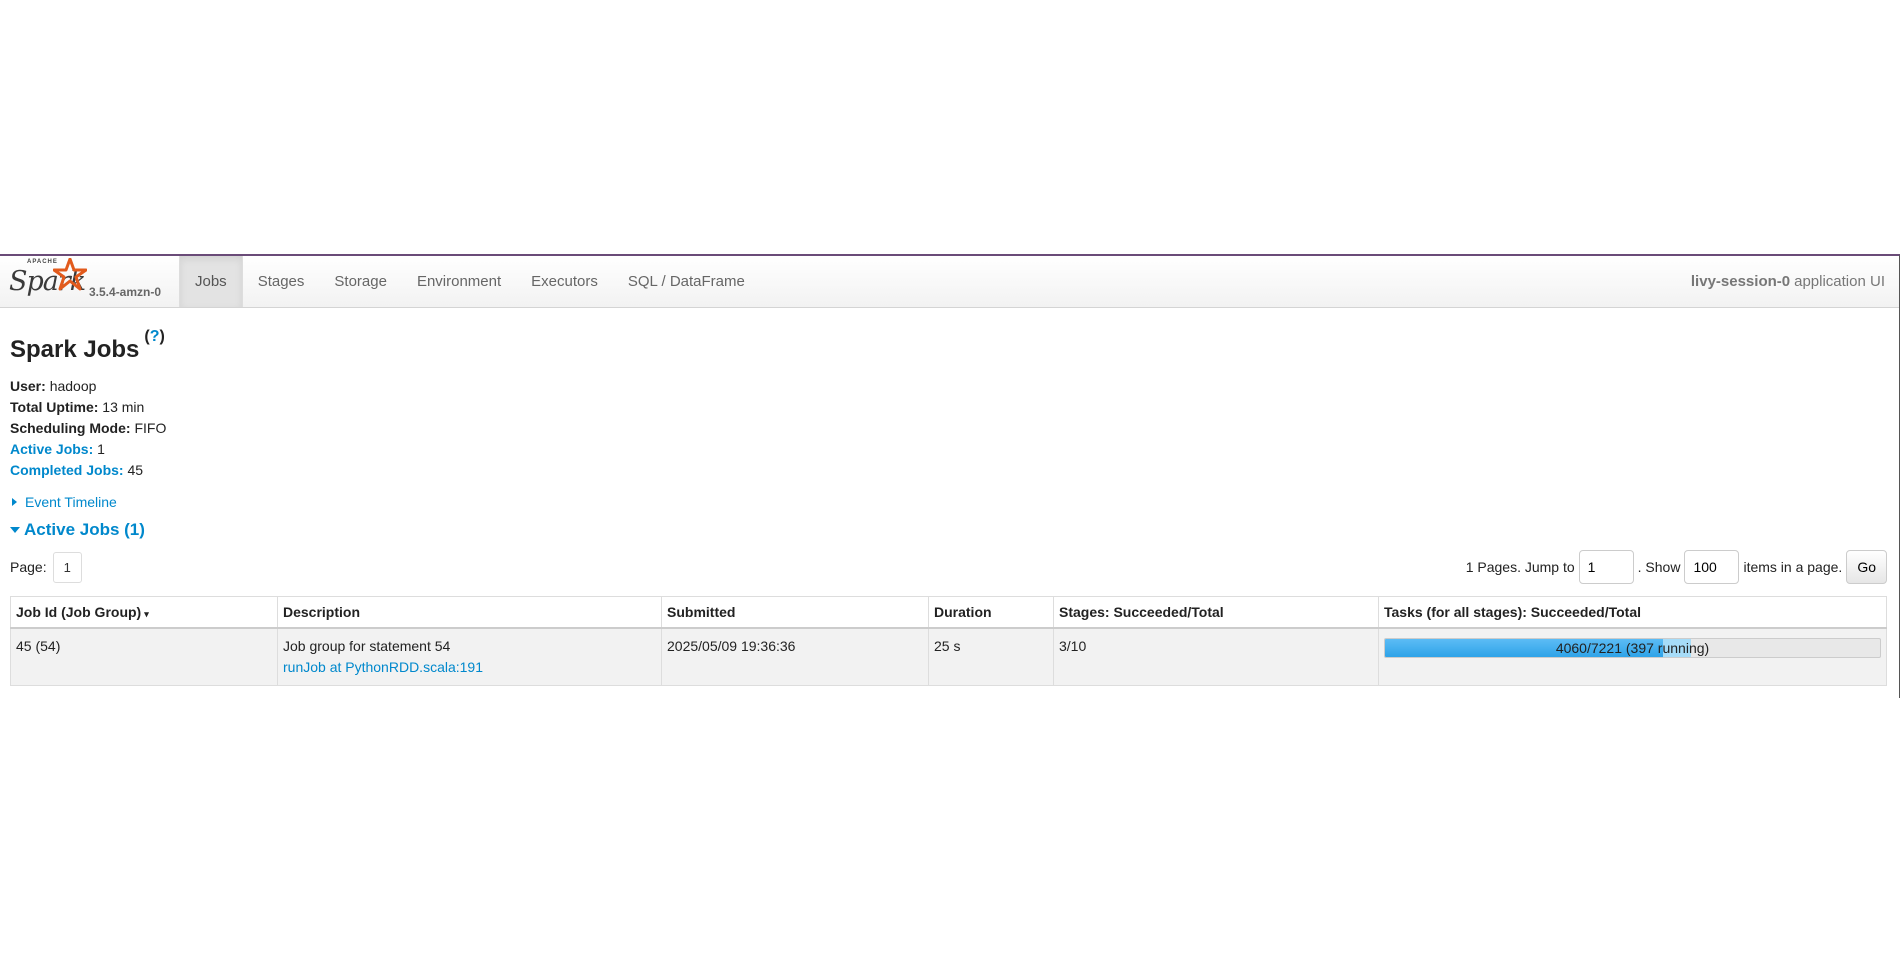  Describe the element at coordinates (281, 281) in the screenshot. I see `tab-stages: Stages` at that location.